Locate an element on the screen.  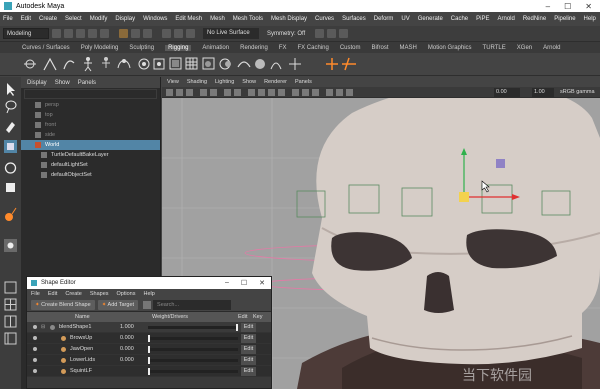
cluster-icon is located at coordinates (175, 63).